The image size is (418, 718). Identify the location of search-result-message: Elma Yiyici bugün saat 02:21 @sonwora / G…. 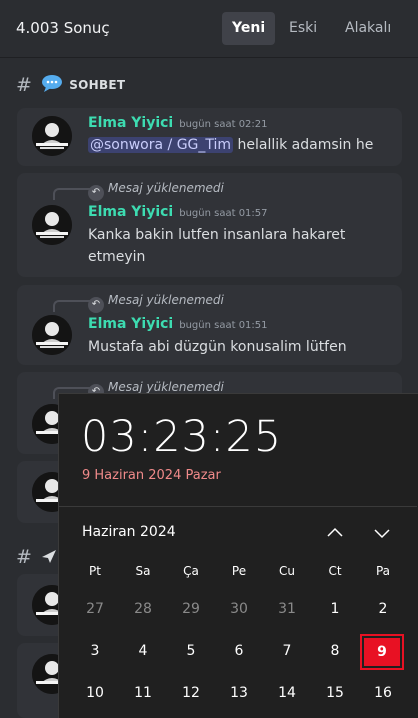
(209, 137).